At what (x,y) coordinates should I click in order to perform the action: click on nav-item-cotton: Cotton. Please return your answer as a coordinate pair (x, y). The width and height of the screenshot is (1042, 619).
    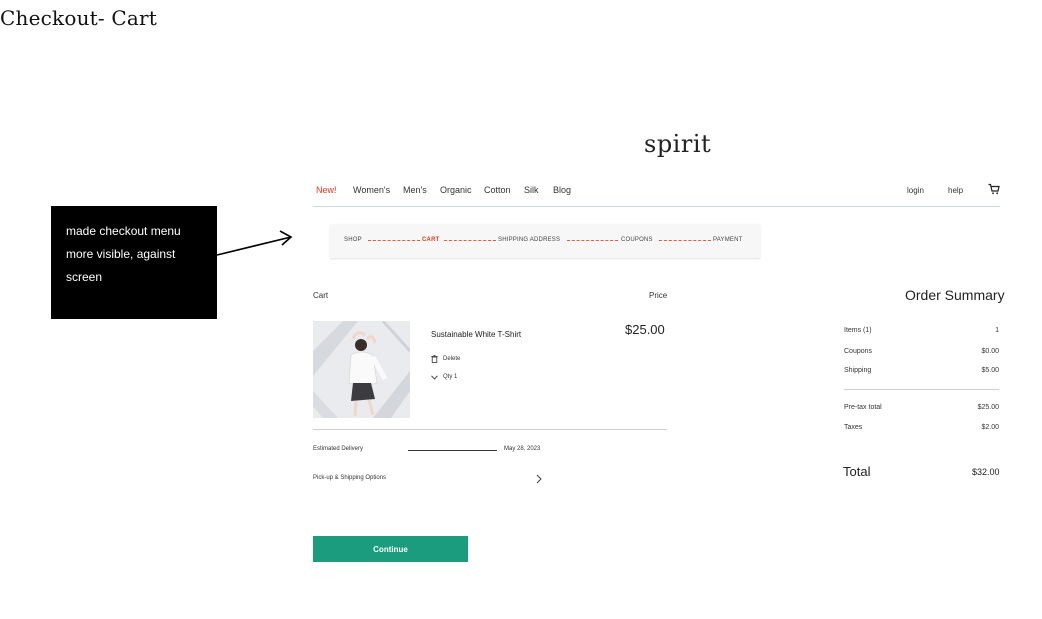
    Looking at the image, I should click on (497, 190).